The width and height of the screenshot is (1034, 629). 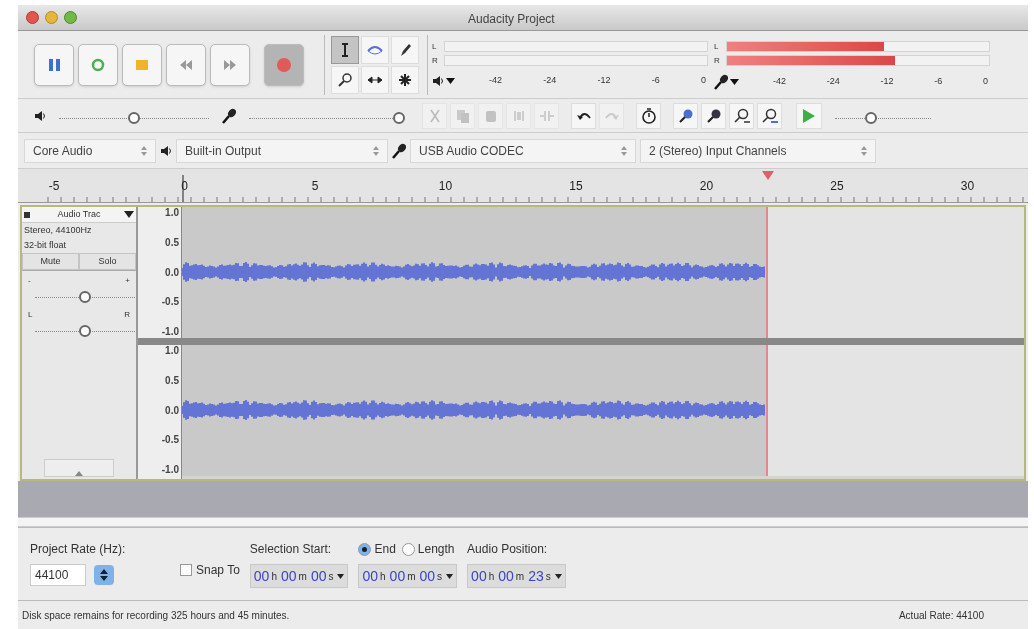 I want to click on record-button, so click(x=284, y=64).